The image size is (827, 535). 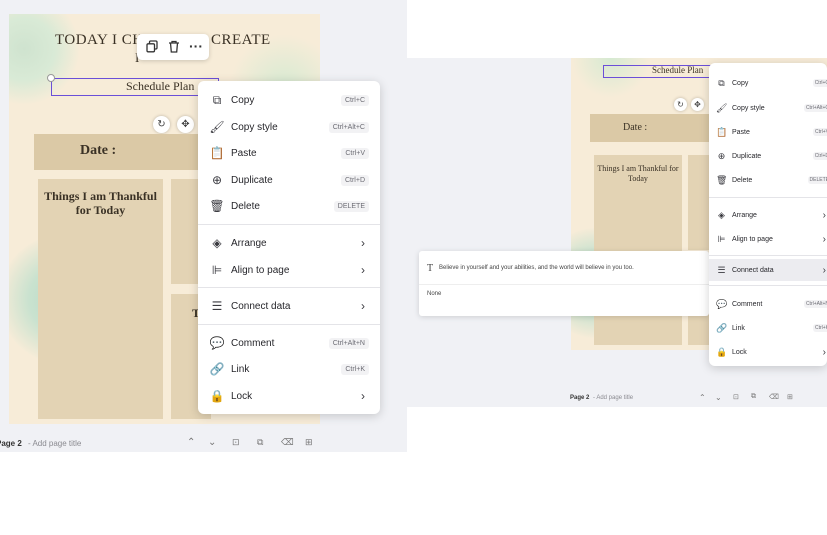 What do you see at coordinates (240, 369) in the screenshot?
I see `menu-item-label: Link` at bounding box center [240, 369].